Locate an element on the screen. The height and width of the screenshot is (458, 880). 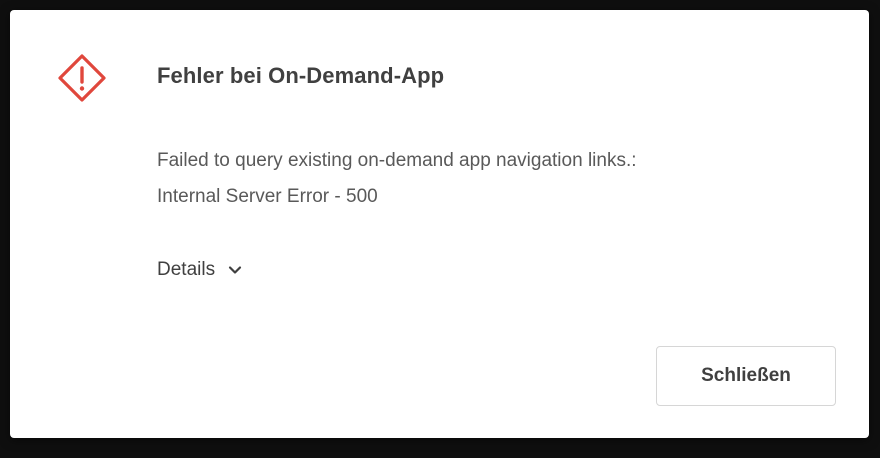
dialog-title: Fehler bei On-Demand-App is located at coordinates (301, 75).